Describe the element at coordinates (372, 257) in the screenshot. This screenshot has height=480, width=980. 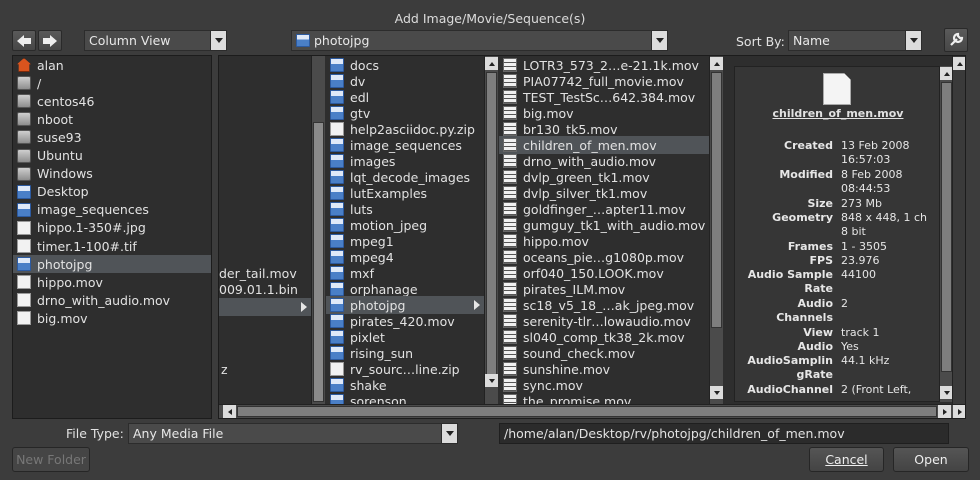
I see `list-item-label: mpeg4` at that location.